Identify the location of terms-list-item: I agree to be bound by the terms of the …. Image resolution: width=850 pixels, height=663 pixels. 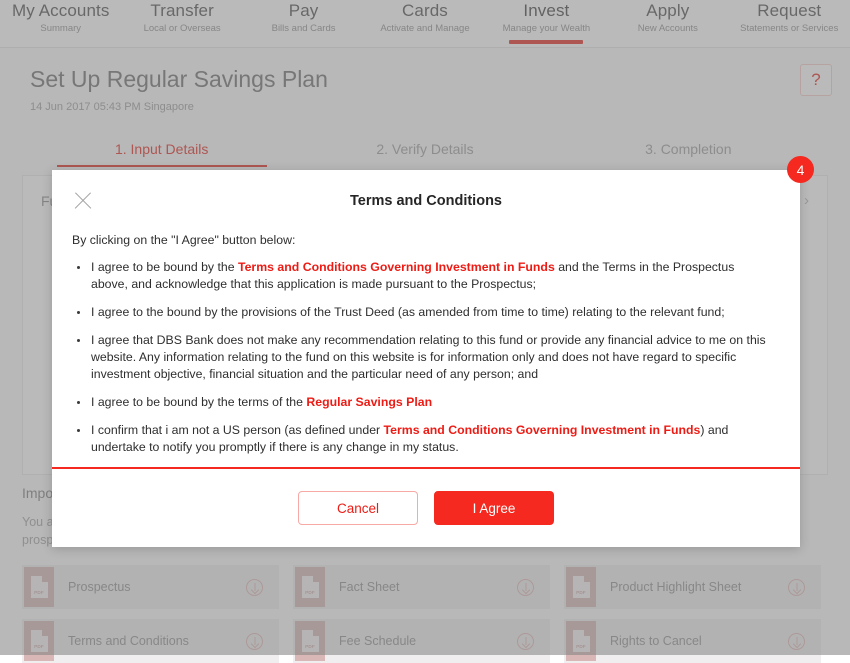
(423, 402).